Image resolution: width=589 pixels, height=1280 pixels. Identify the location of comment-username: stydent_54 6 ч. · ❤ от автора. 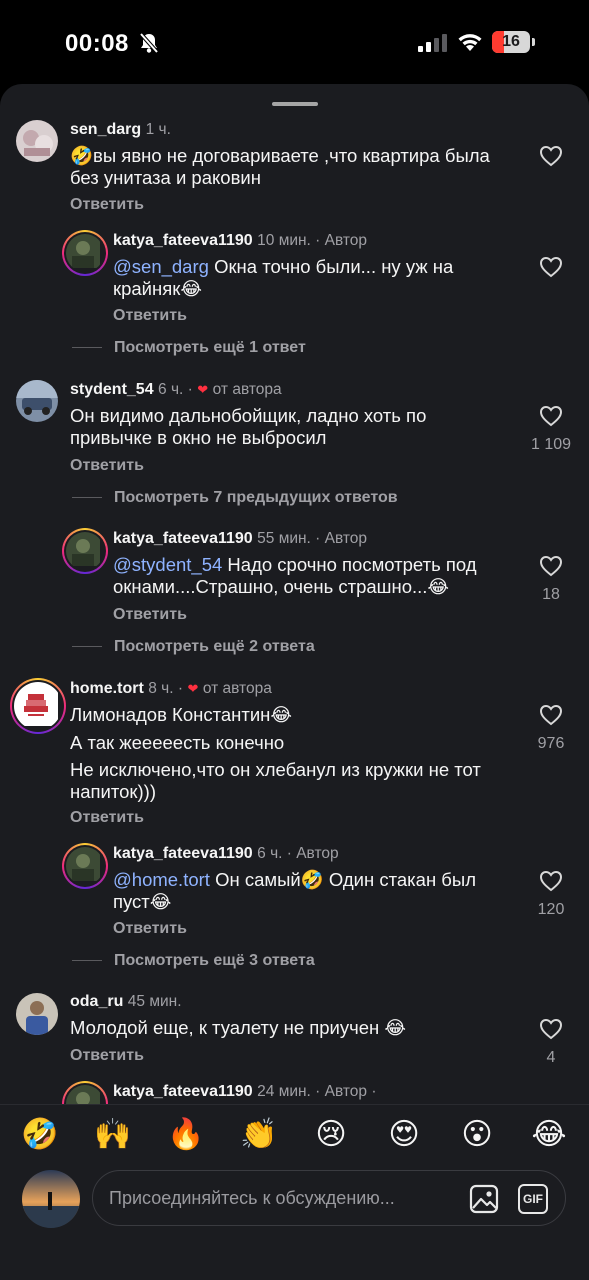
(176, 390).